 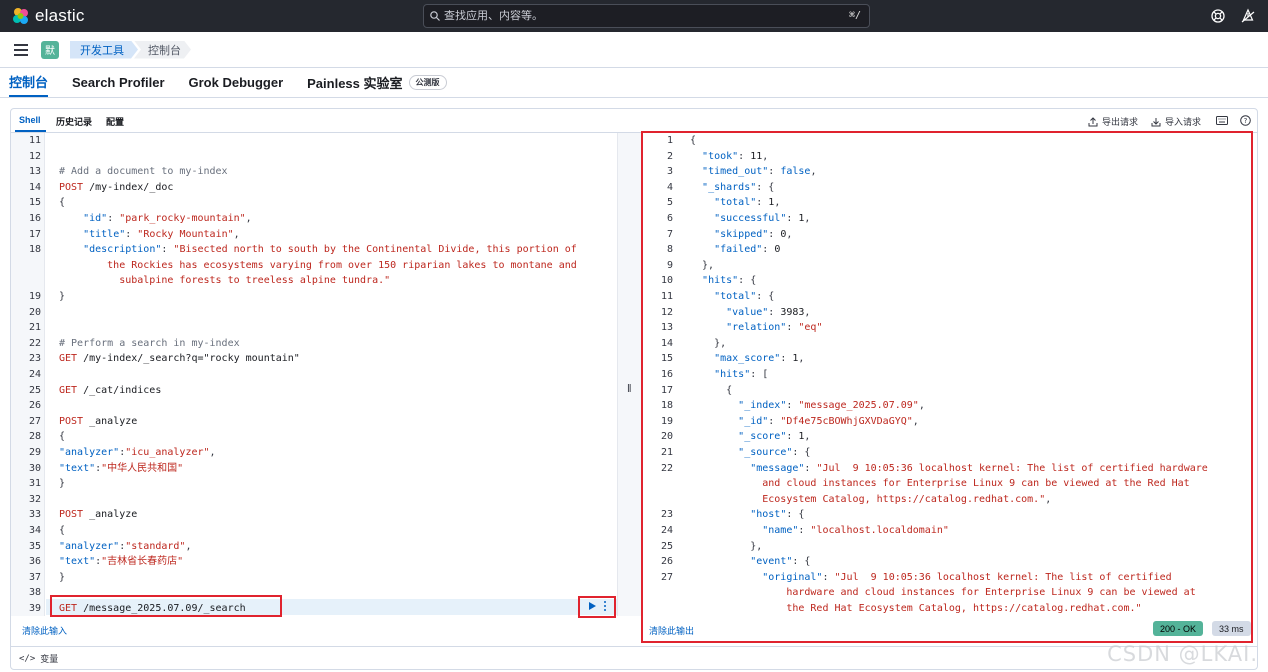 I want to click on help-circle-icon: ?, so click(x=1245, y=120).